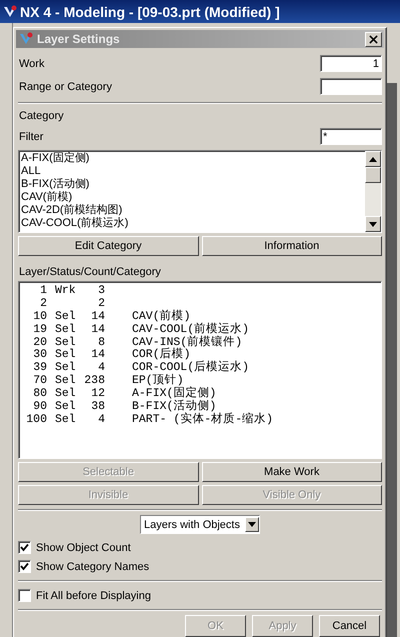 This screenshot has width=400, height=637. What do you see at coordinates (101, 290) in the screenshot?
I see `object-count: 3` at bounding box center [101, 290].